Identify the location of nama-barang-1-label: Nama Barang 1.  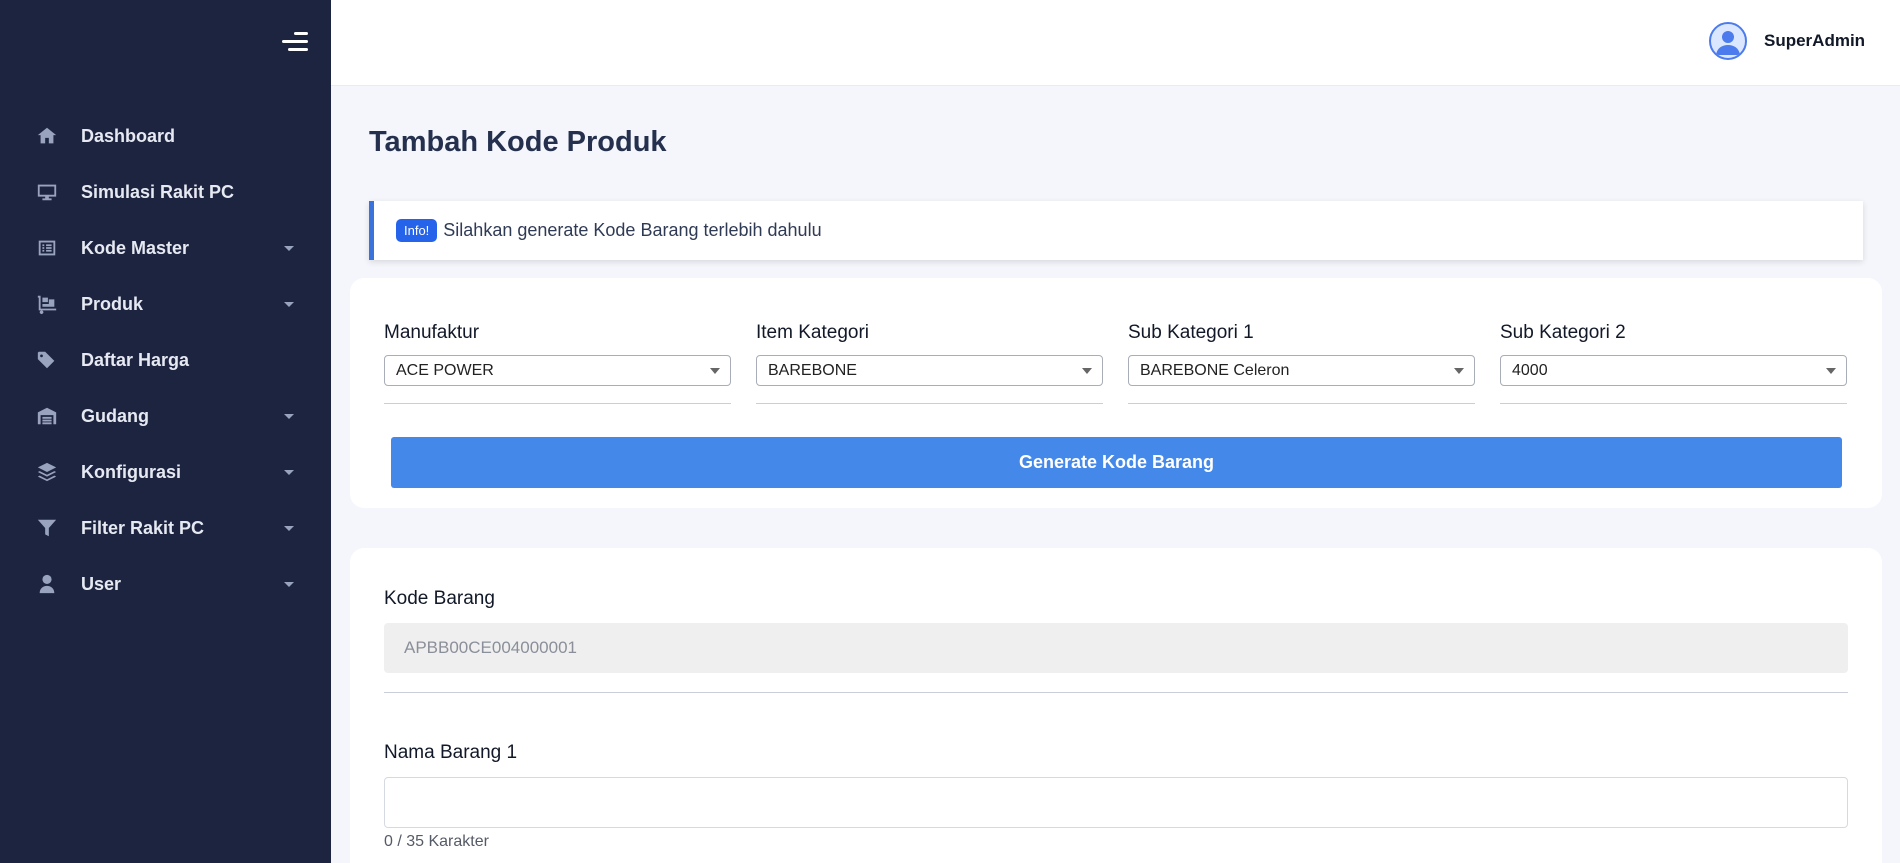
(451, 752).